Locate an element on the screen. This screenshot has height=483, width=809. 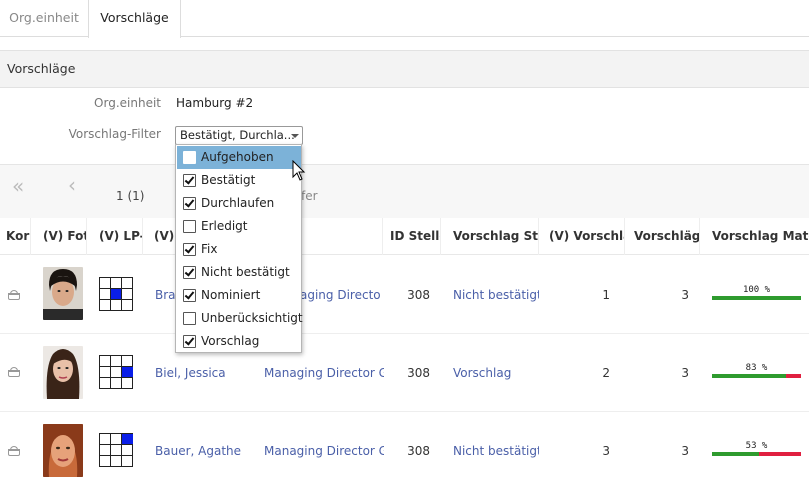
v-vorschlaege-value: 1 is located at coordinates (606, 295).